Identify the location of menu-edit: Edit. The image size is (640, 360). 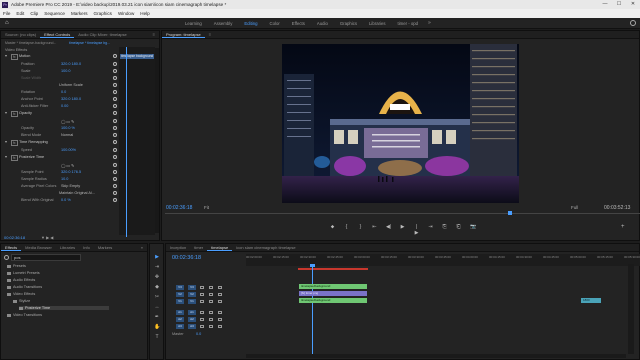
(20, 13).